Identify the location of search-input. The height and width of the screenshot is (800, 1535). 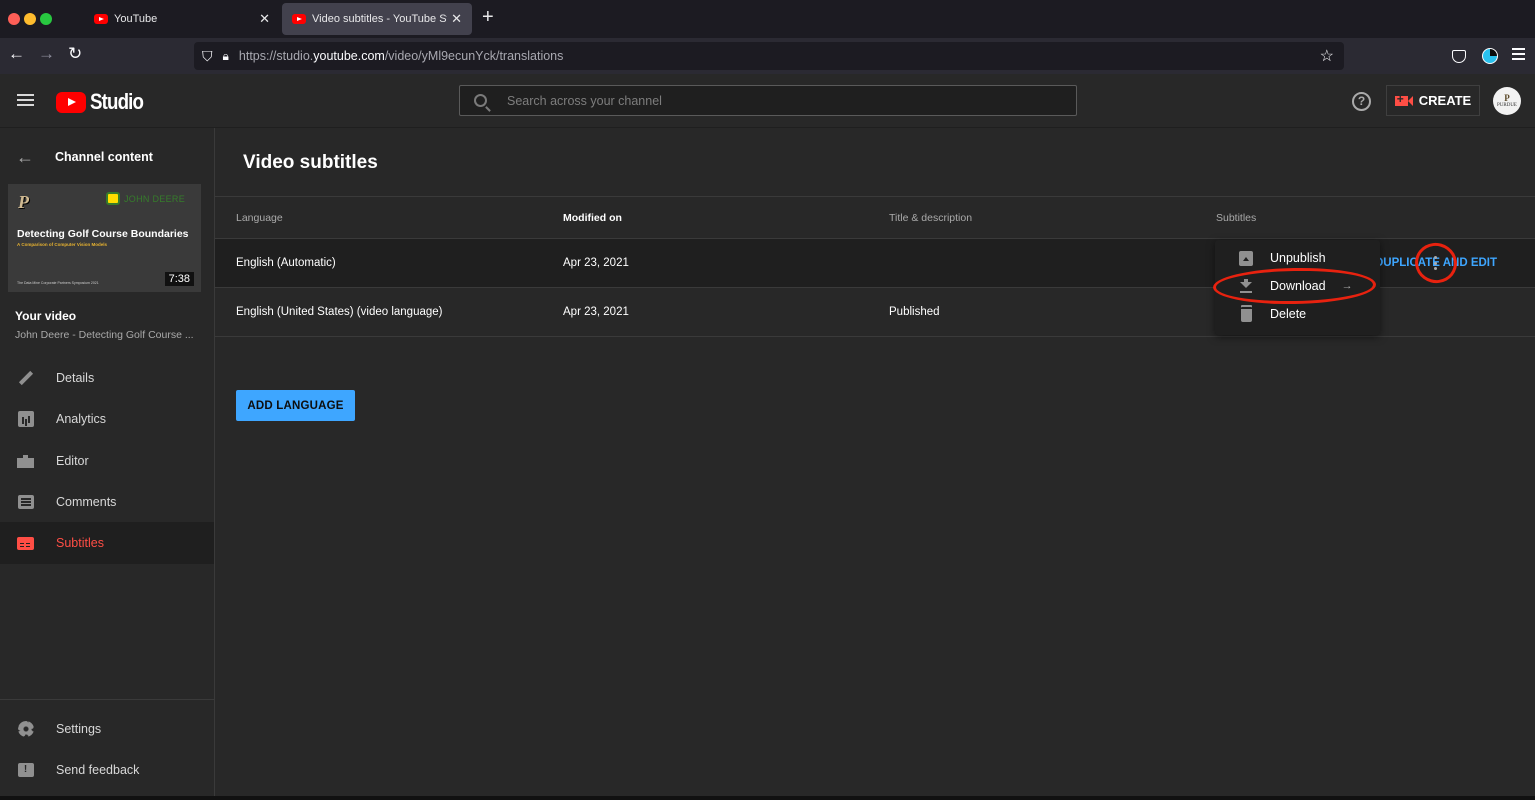
(777, 100).